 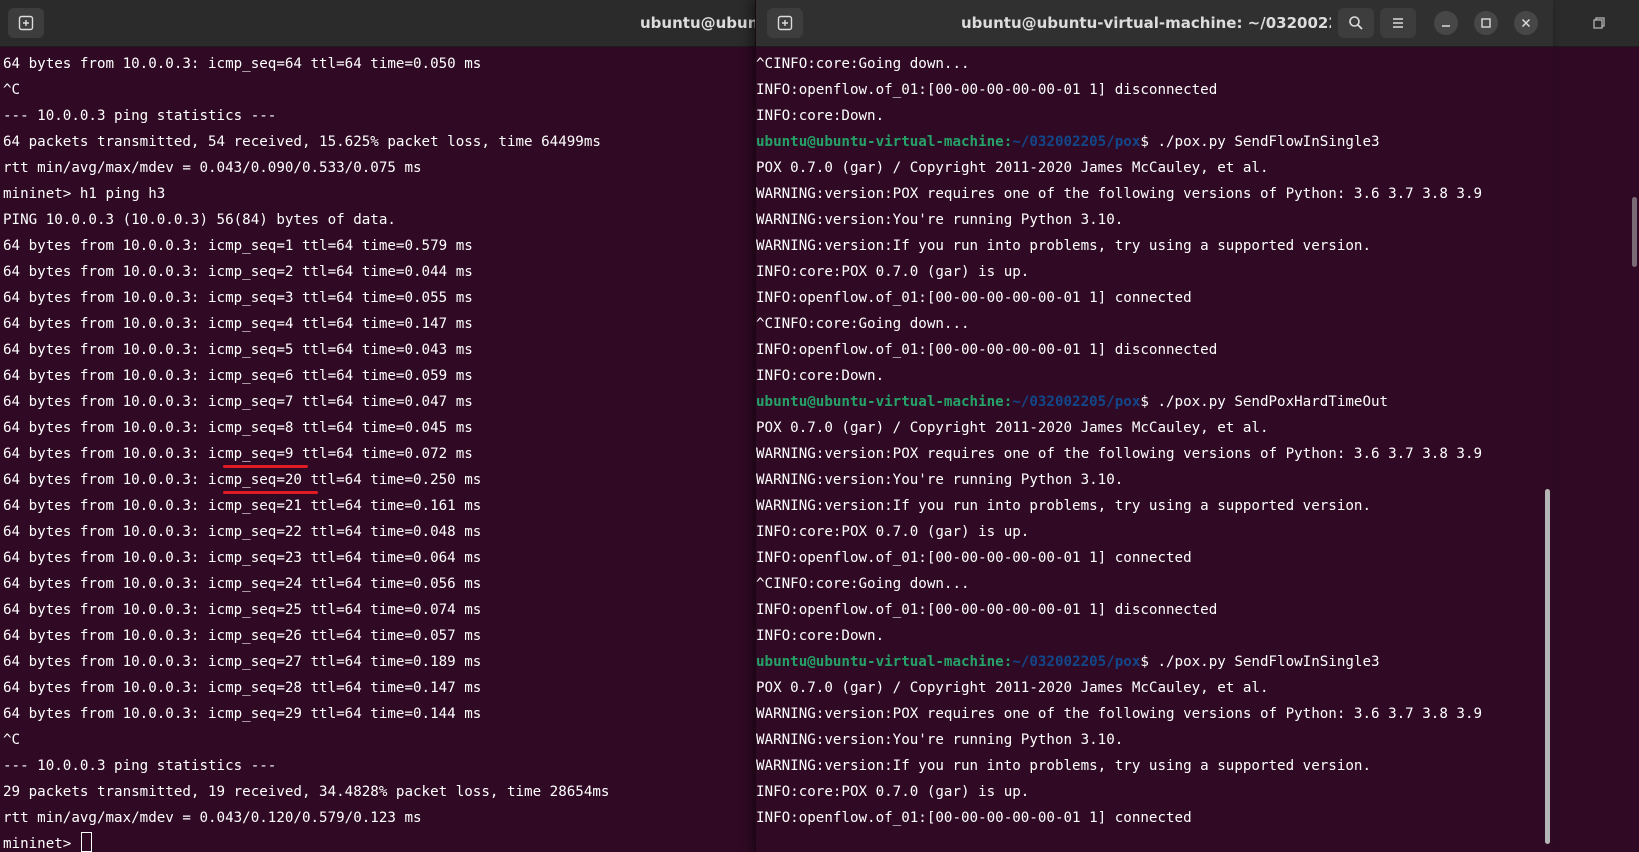 I want to click on search-button, so click(x=1356, y=23).